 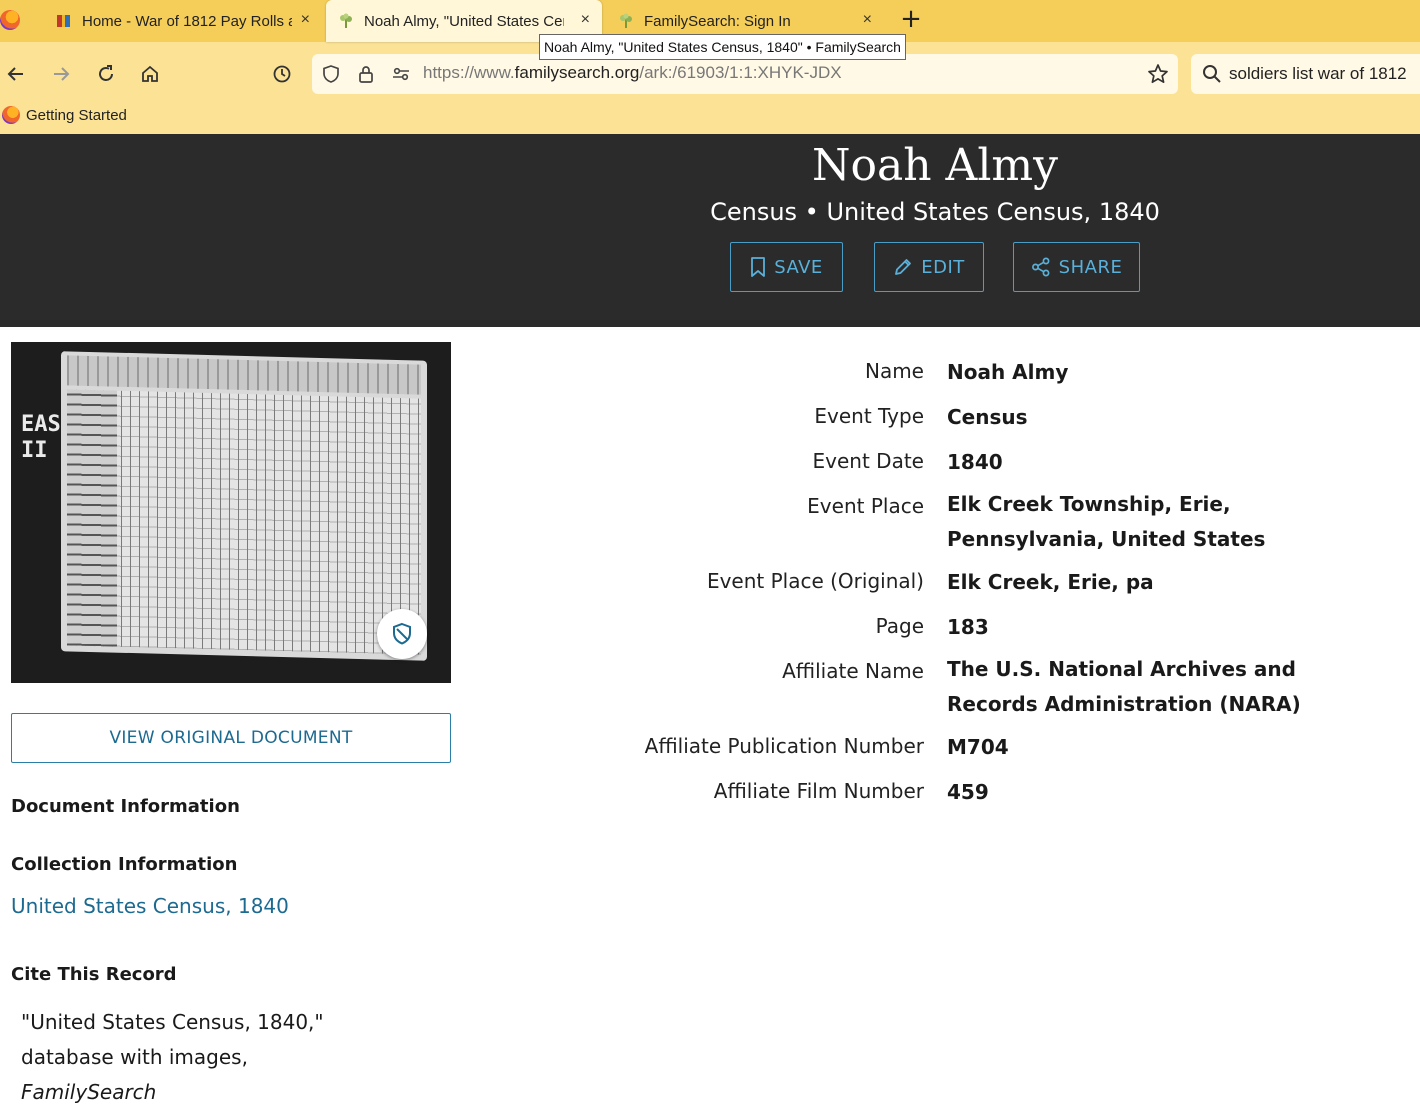 What do you see at coordinates (469, 72) in the screenshot?
I see `url-prefix: https://www.` at bounding box center [469, 72].